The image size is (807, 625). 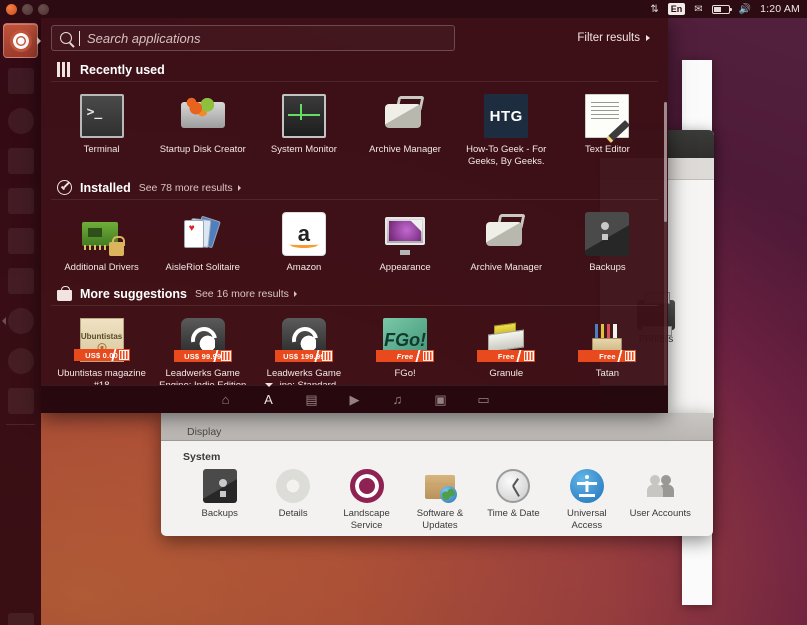 What do you see at coordinates (506, 373) in the screenshot?
I see `app-label: Granule` at bounding box center [506, 373].